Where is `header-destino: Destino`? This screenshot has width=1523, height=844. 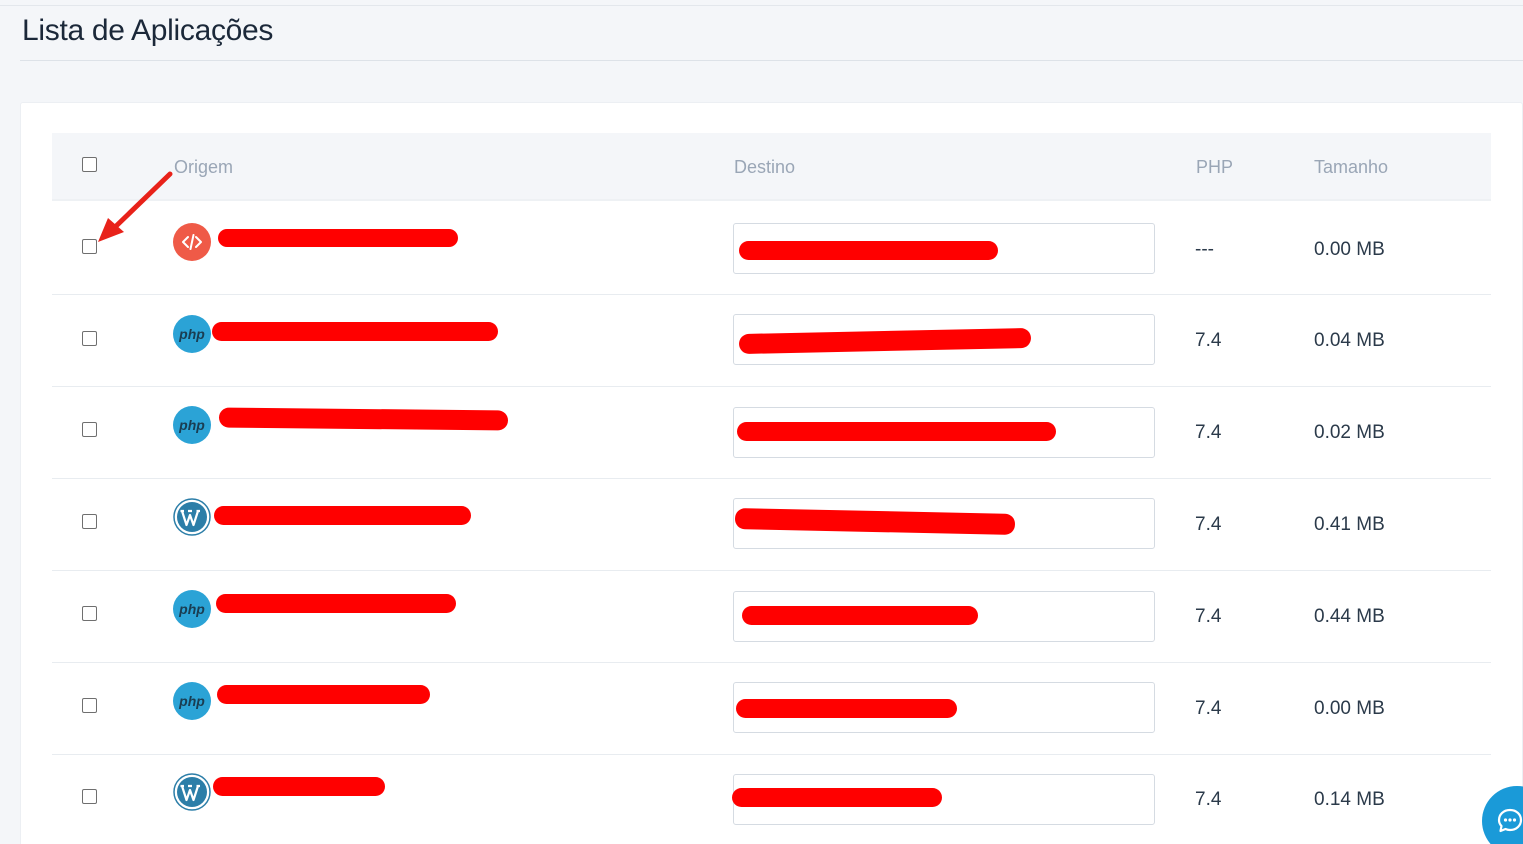
header-destino: Destino is located at coordinates (764, 167).